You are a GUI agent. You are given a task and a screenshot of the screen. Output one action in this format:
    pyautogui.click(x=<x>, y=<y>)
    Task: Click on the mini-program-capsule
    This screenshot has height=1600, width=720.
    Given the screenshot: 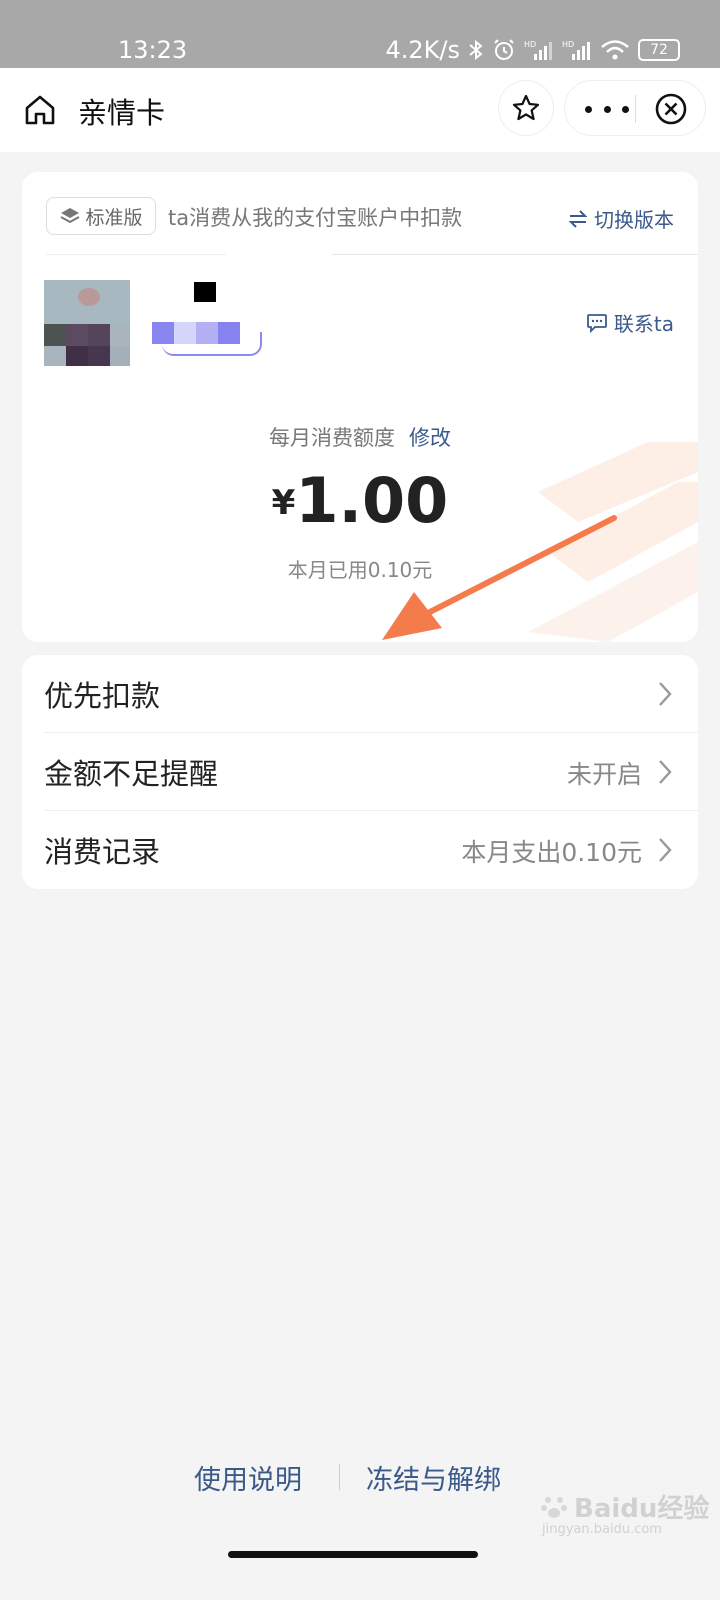 What is the action you would take?
    pyautogui.click(x=635, y=108)
    